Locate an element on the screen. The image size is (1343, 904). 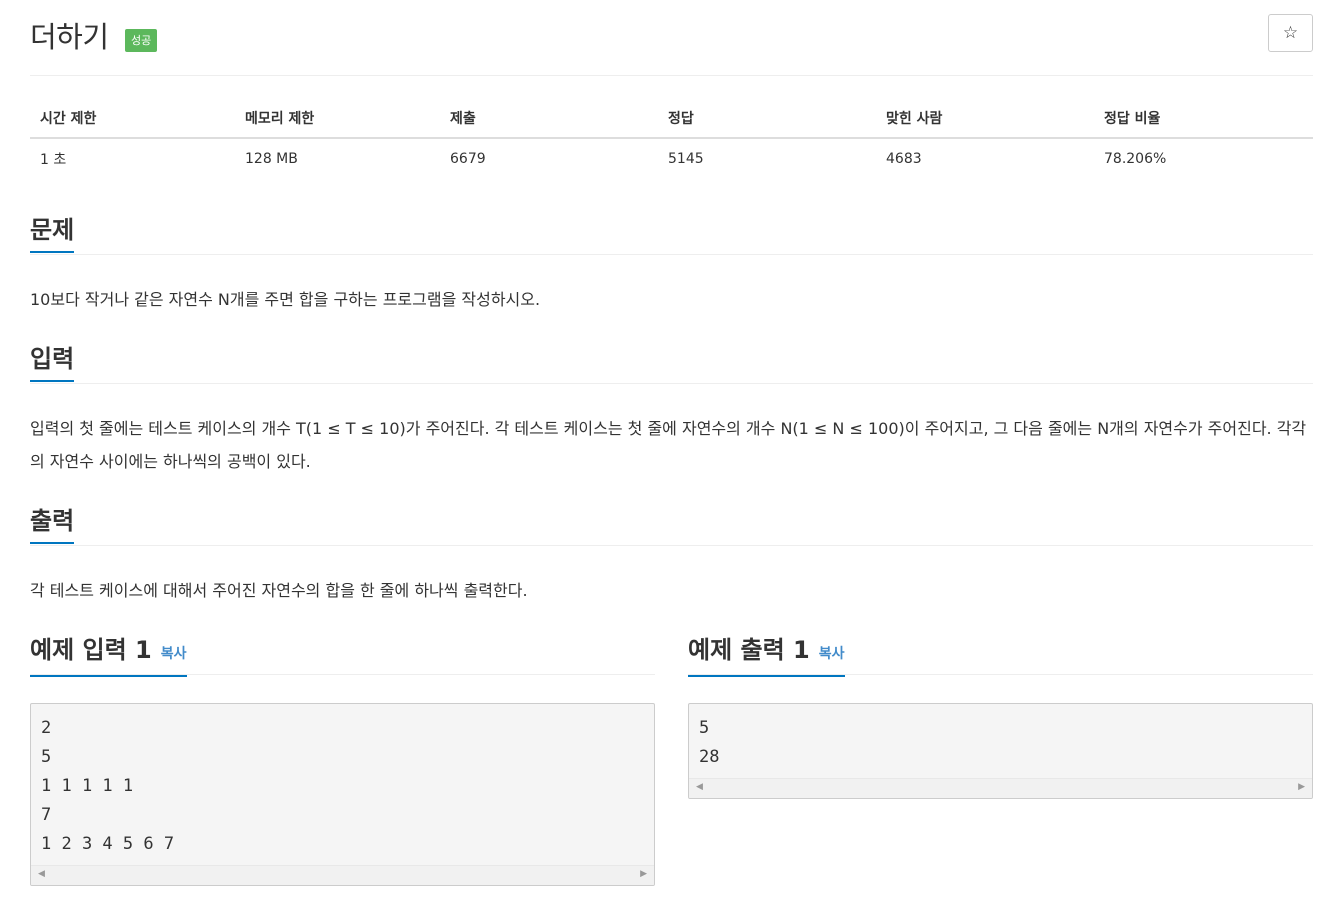
sample-input-heading: 예제 입력 1 복사 is located at coordinates (108, 656).